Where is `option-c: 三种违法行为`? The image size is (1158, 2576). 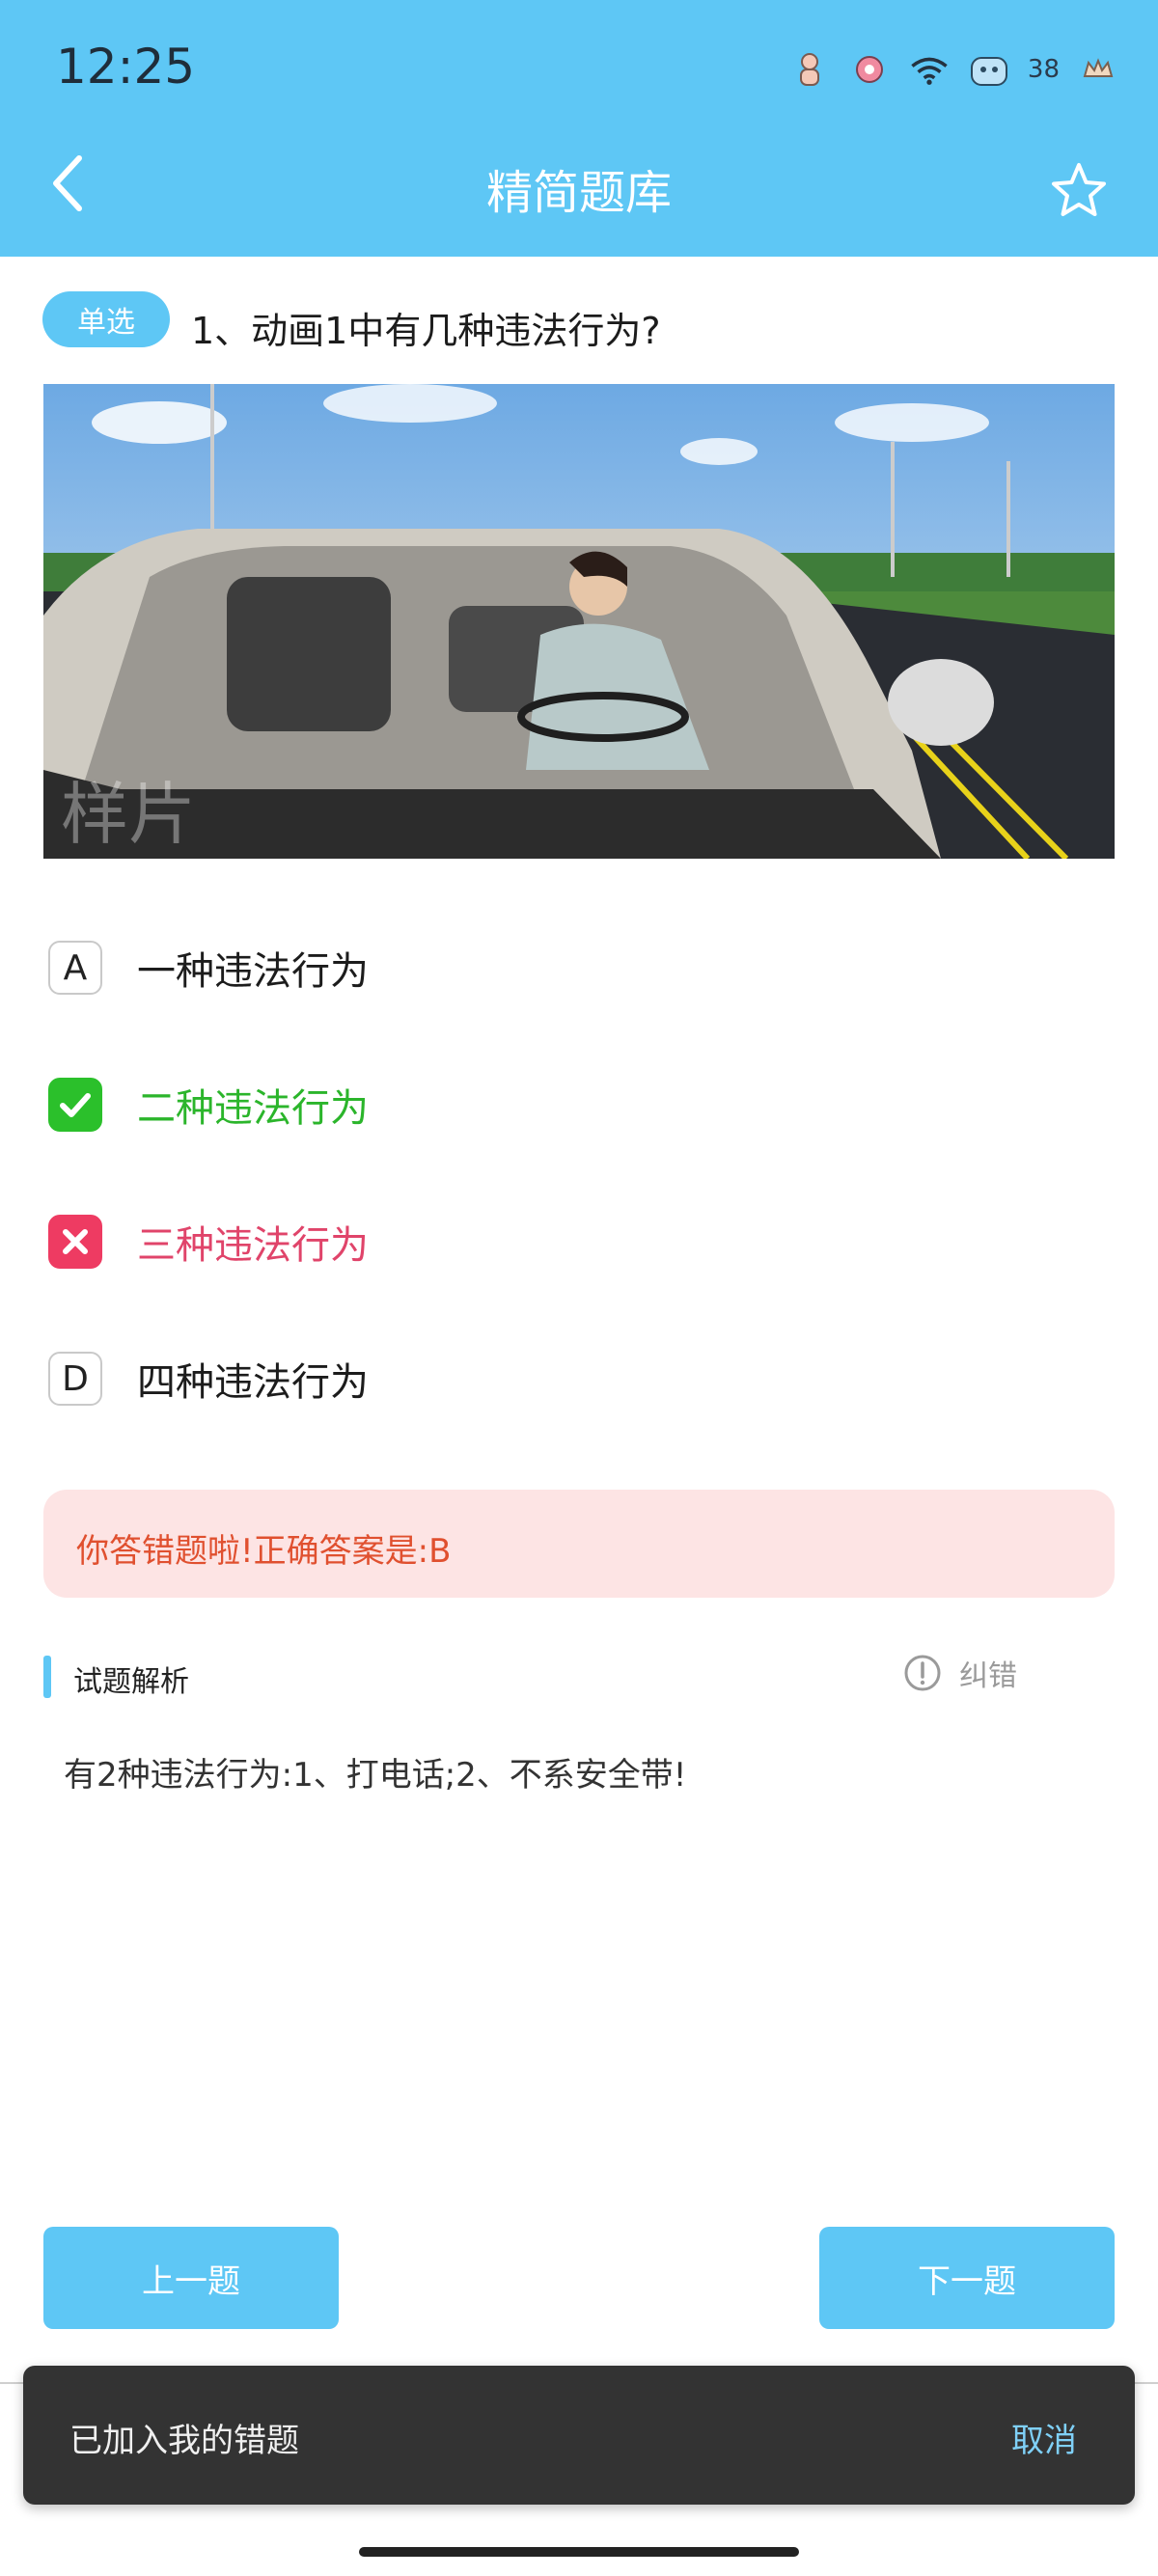
option-c: 三种违法行为 is located at coordinates (482, 1242).